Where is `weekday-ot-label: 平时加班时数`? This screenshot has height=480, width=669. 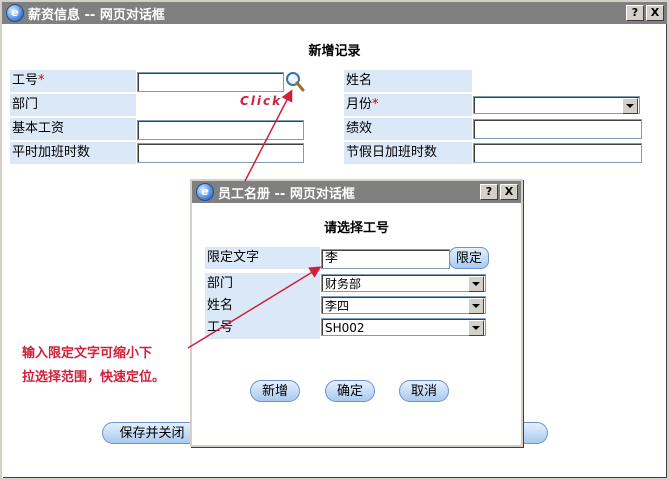 weekday-ot-label: 平时加班时数 is located at coordinates (73, 153).